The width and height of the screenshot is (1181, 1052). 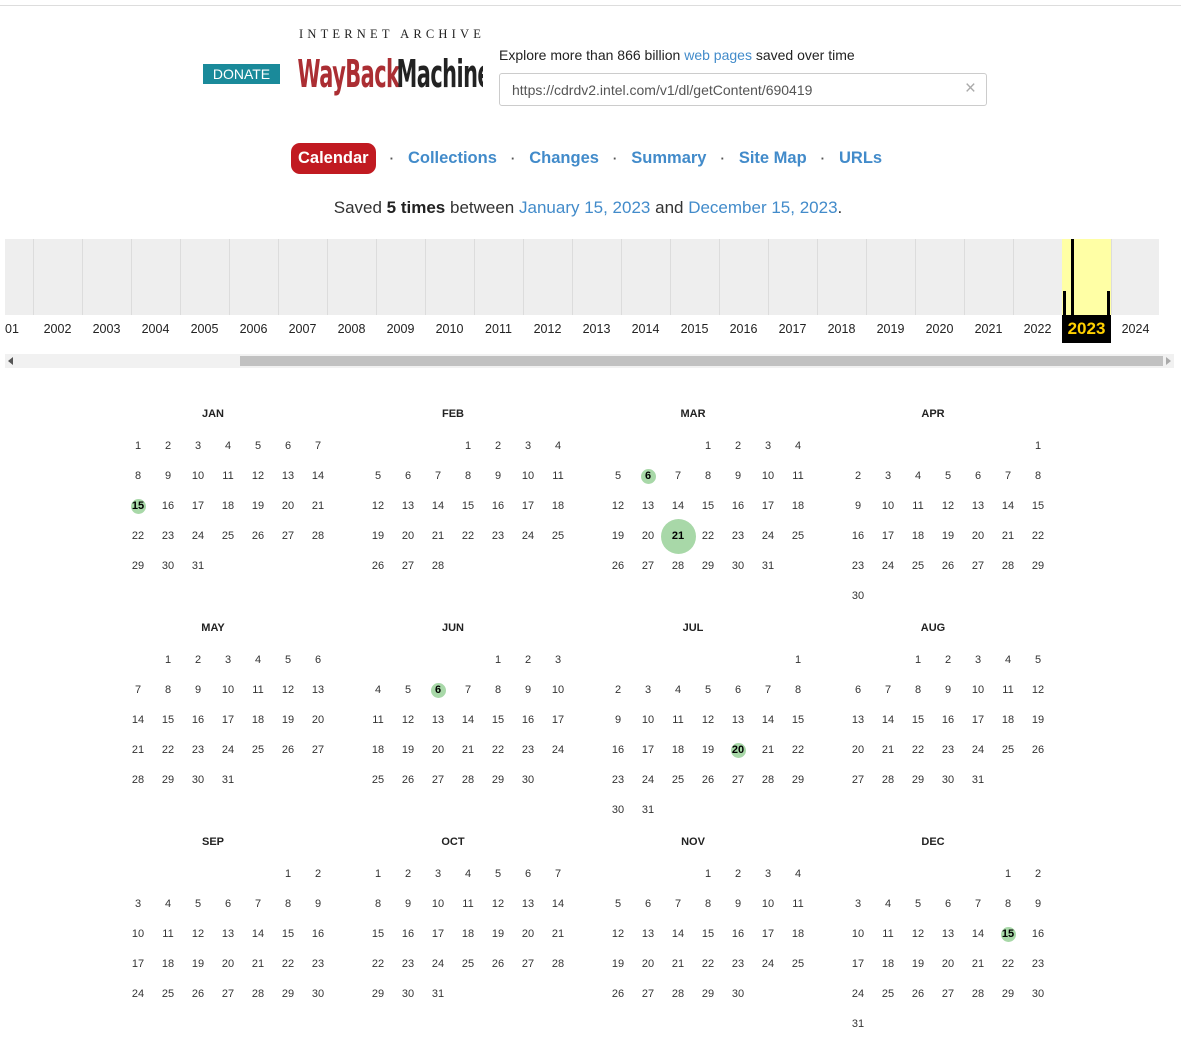 What do you see at coordinates (168, 566) in the screenshot?
I see `day-number: 30` at bounding box center [168, 566].